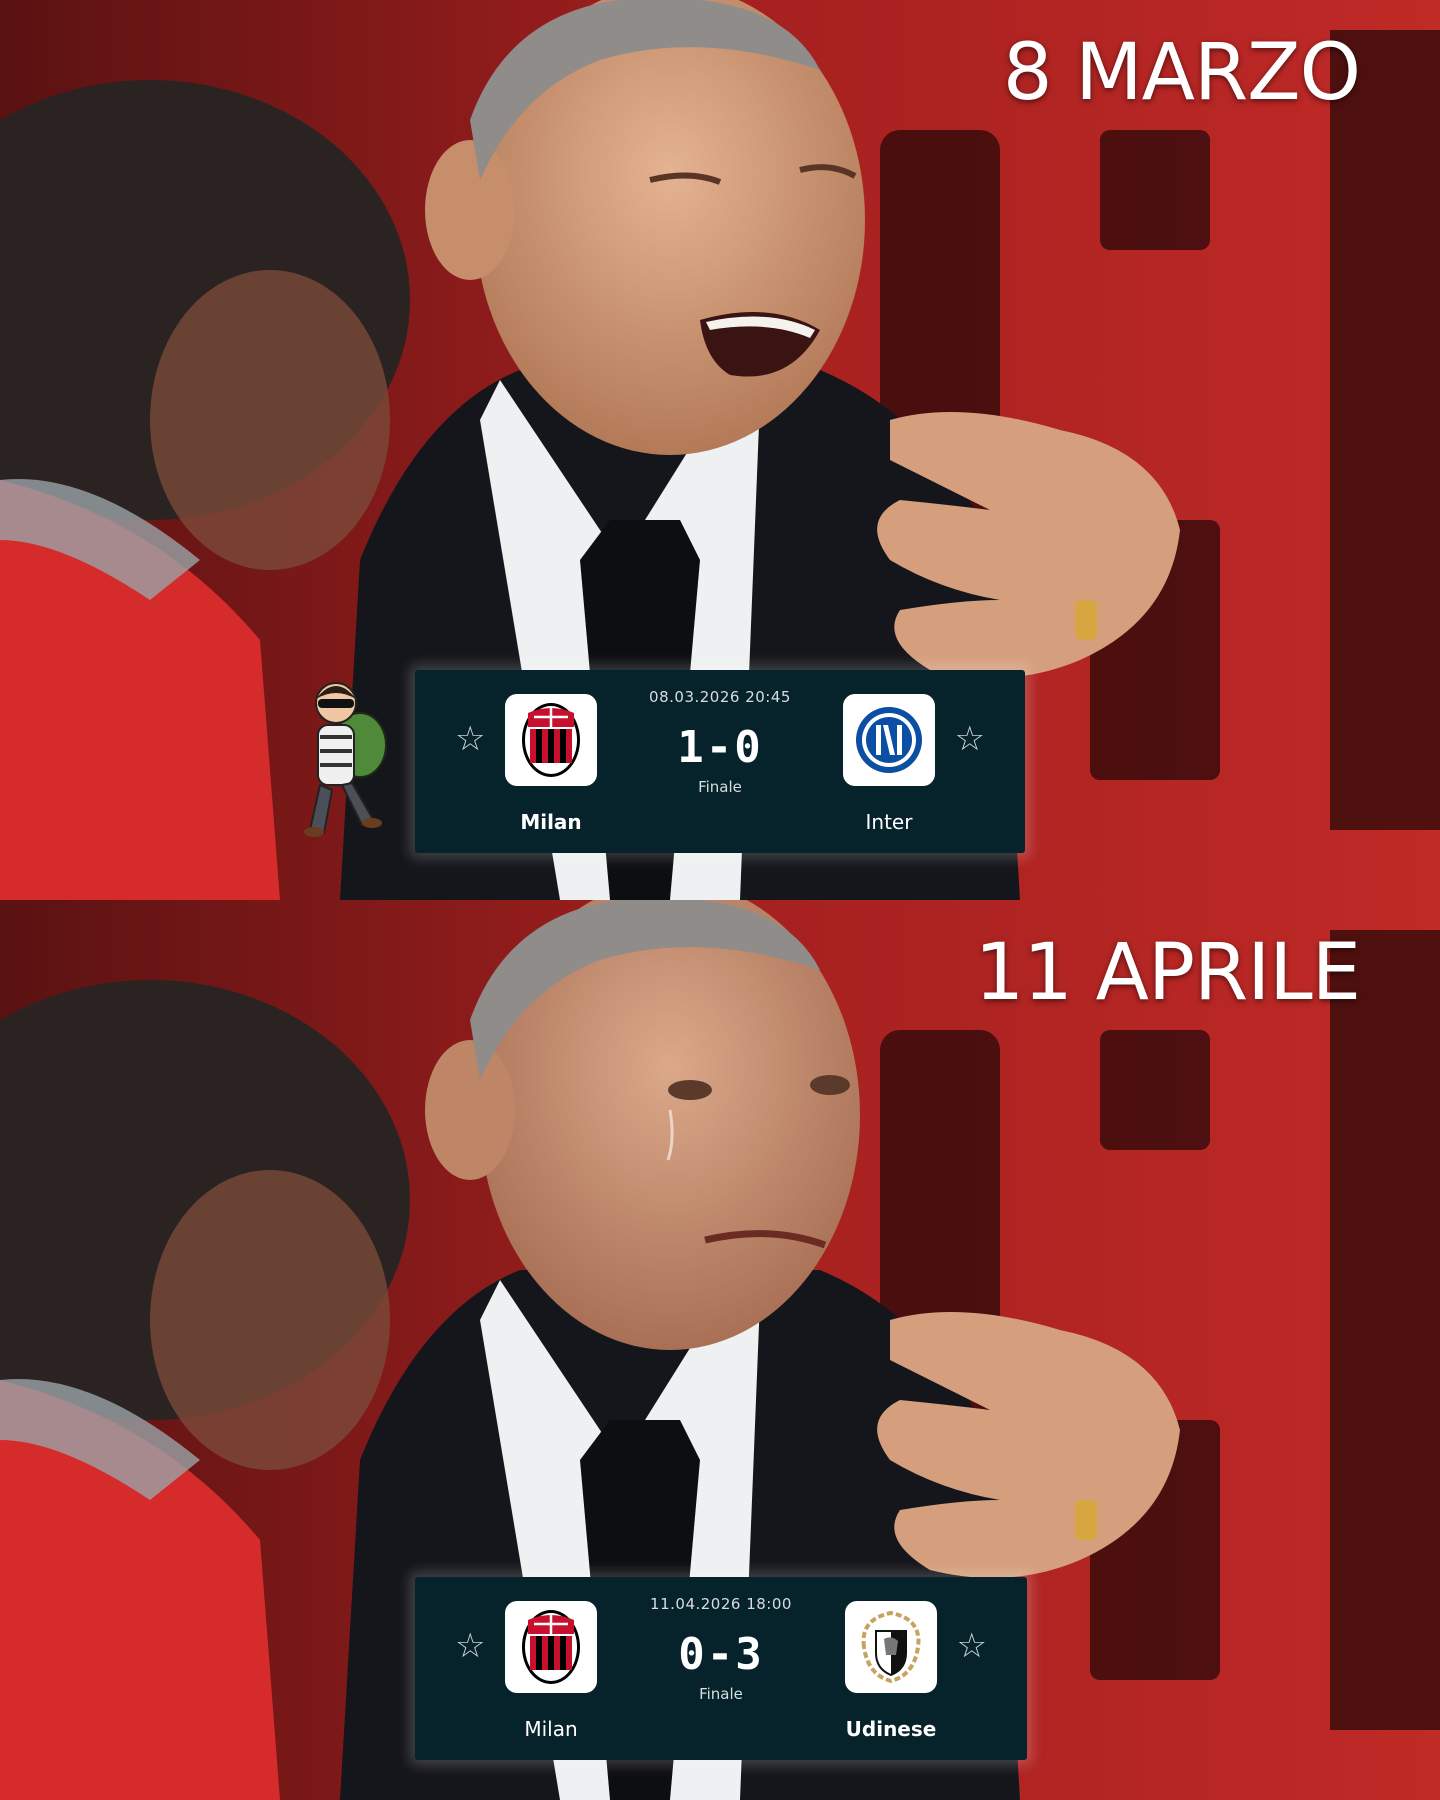 This screenshot has width=1440, height=1800. What do you see at coordinates (889, 822) in the screenshot?
I see `away-team-name: Inter` at bounding box center [889, 822].